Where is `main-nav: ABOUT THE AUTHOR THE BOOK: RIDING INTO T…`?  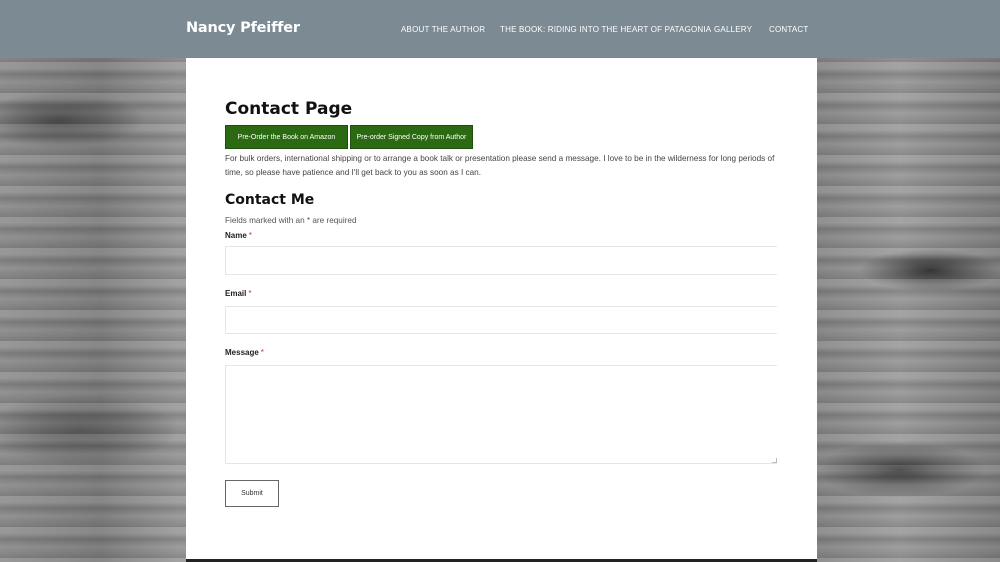 main-nav: ABOUT THE AUTHOR THE BOOK: RIDING INTO T… is located at coordinates (500, 31).